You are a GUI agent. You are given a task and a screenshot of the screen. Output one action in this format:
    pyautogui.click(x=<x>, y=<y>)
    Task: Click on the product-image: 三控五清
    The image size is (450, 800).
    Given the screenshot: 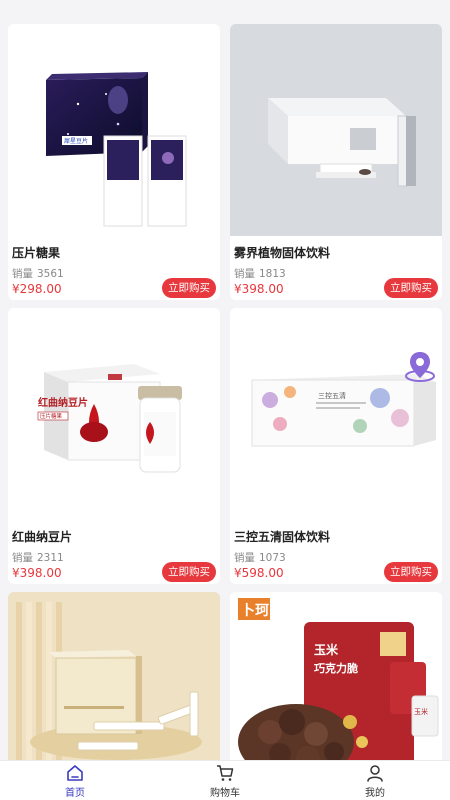 What is the action you would take?
    pyautogui.click(x=336, y=414)
    